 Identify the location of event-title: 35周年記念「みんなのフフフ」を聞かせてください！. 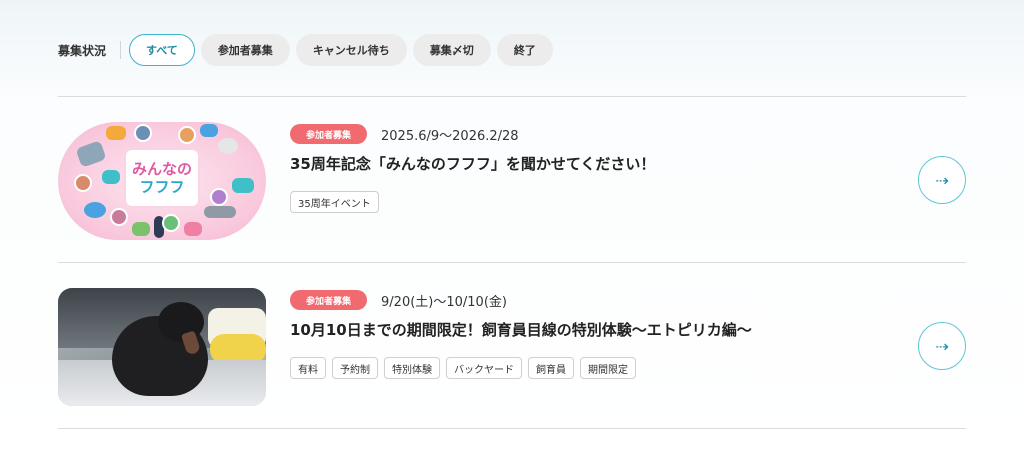
(590, 163).